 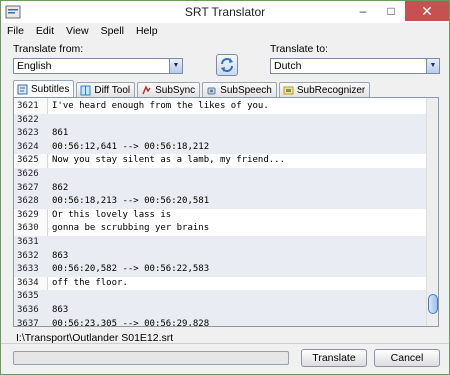 I want to click on translate-button: Translate, so click(x=334, y=358).